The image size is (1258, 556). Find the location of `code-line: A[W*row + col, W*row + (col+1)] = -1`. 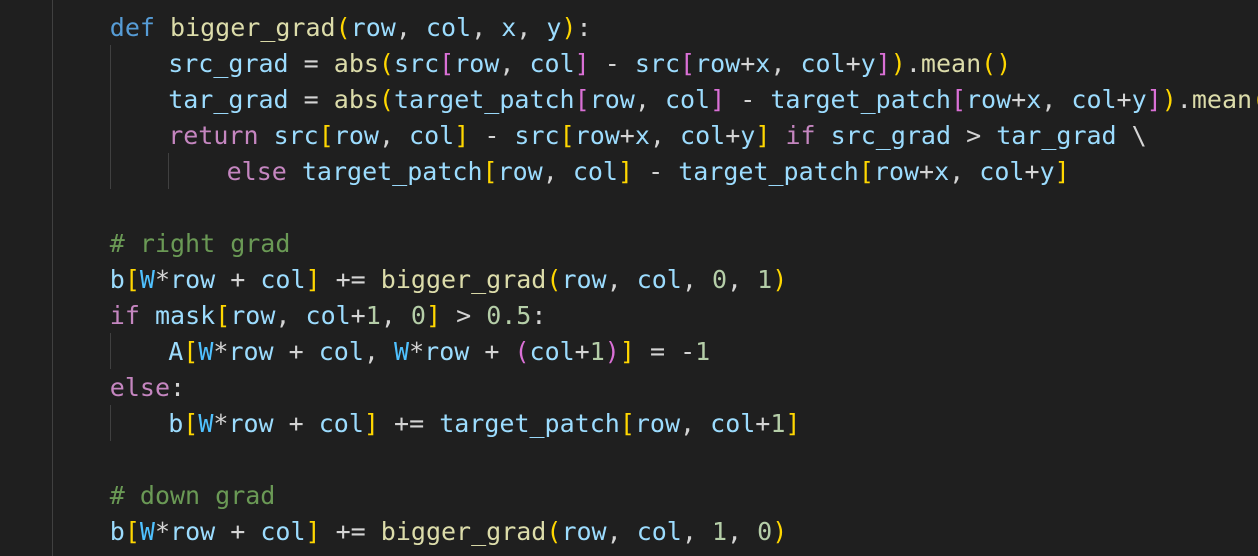

code-line: A[W*row + col, W*row + (col+1)] = -1 is located at coordinates (439, 352).